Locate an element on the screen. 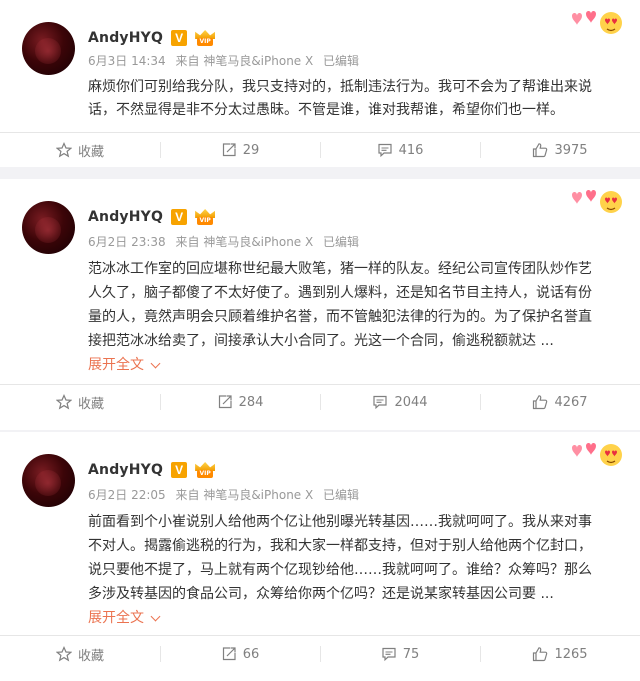 The height and width of the screenshot is (681, 640). comment-count: 416 is located at coordinates (411, 150).